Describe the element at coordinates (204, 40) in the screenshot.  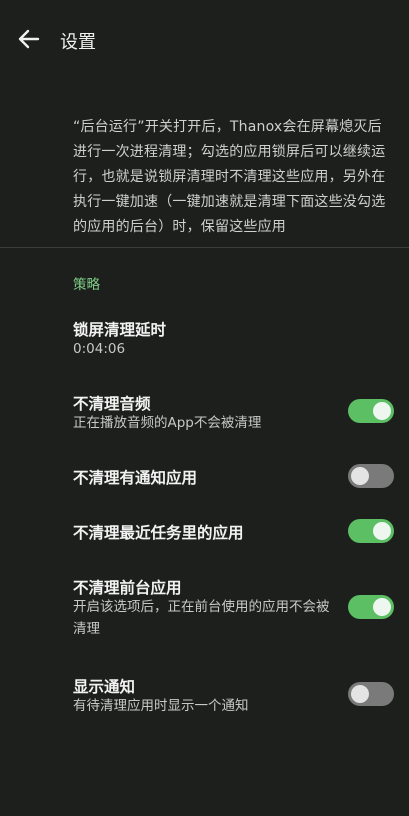
I see `app-bar: 设置` at that location.